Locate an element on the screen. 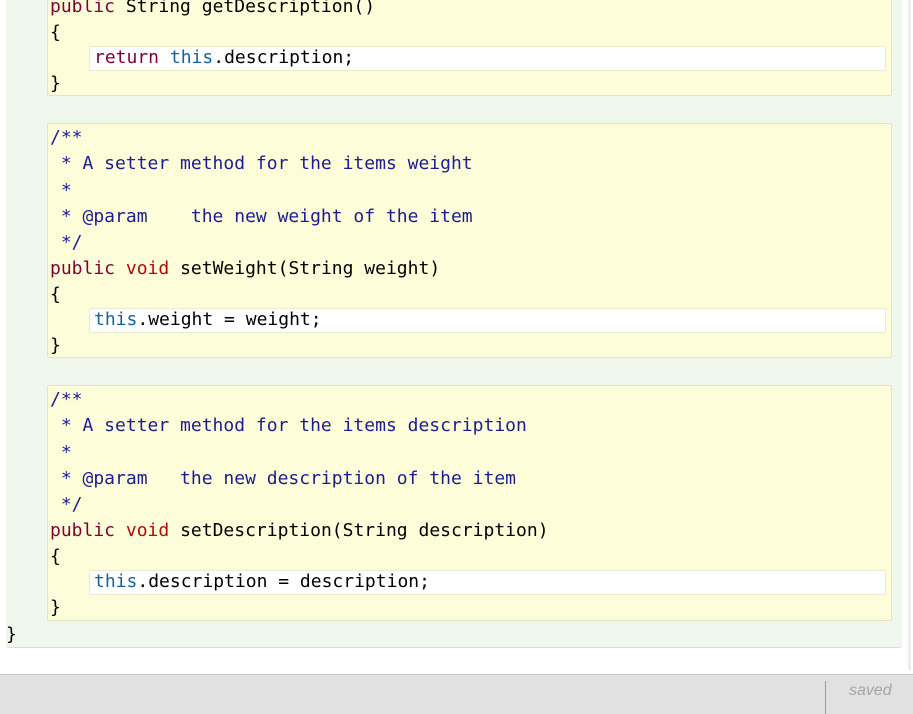 Image resolution: width=913 pixels, height=714 pixels. javadoc-comment-line: * @param the new description of the item is located at coordinates (283, 478).